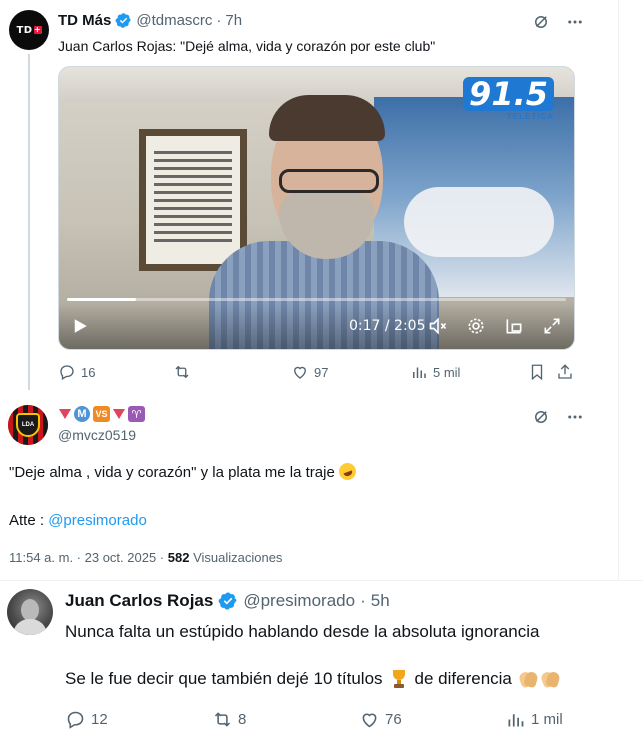 The image size is (643, 751). What do you see at coordinates (242, 719) in the screenshot?
I see `retweet-count: 8` at bounding box center [242, 719].